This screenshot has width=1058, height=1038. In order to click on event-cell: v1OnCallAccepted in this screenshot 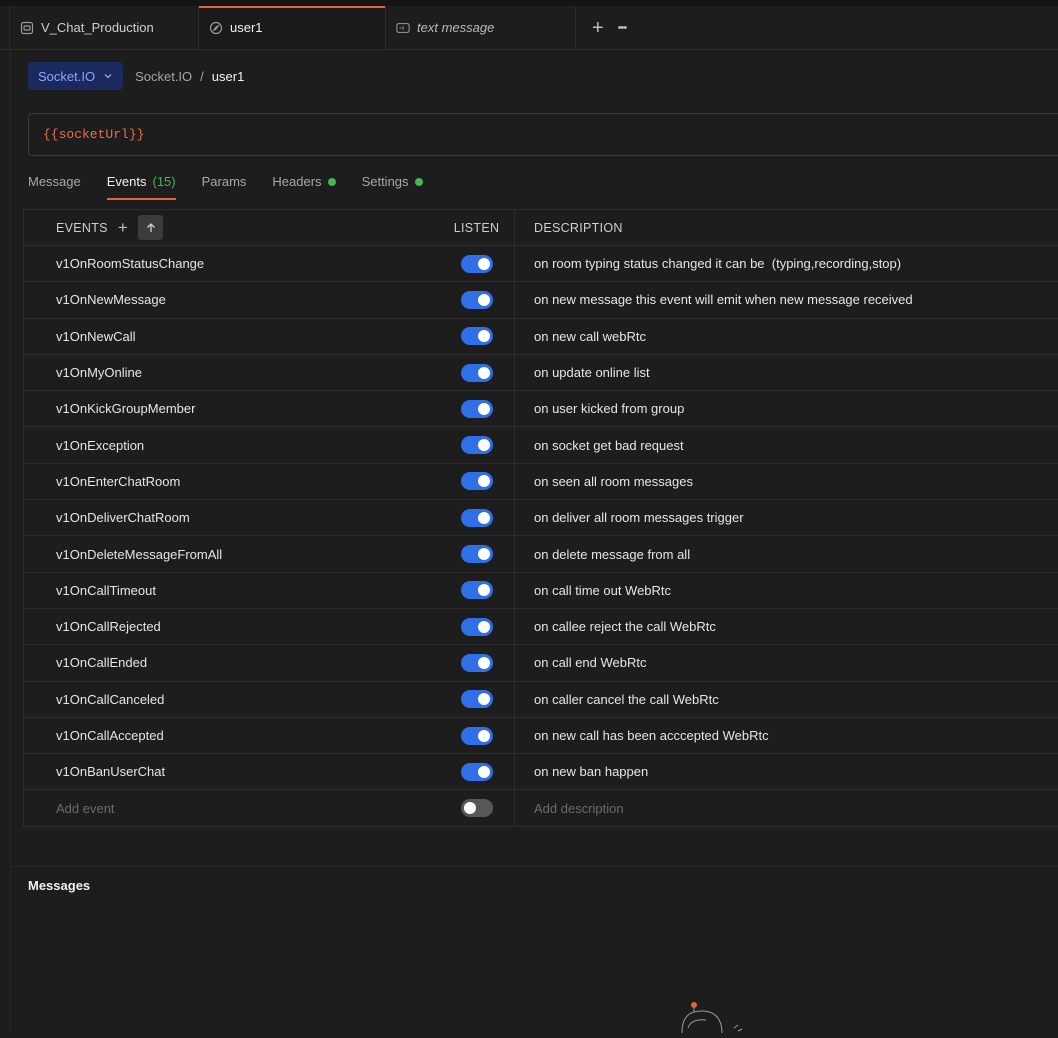, I will do `click(231, 735)`.